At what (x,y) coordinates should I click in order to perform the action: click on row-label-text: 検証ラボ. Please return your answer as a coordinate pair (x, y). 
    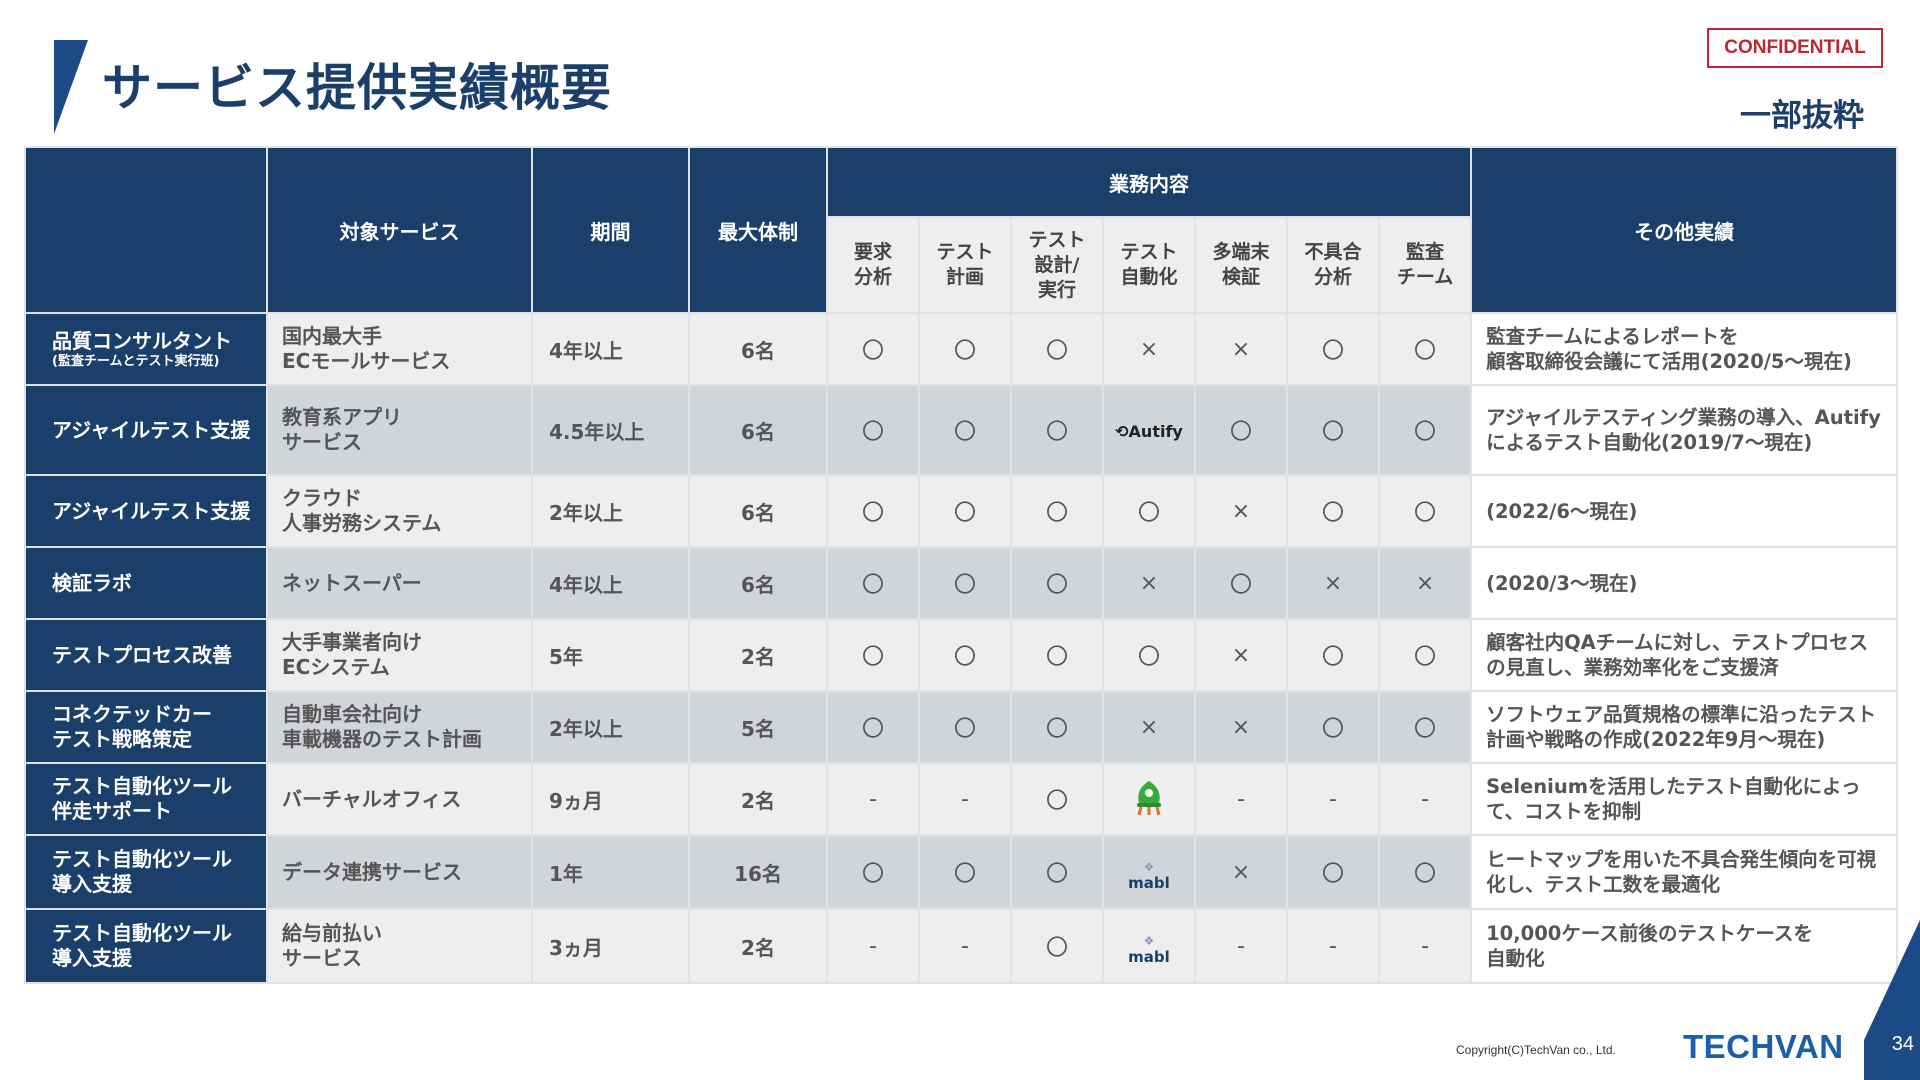
    Looking at the image, I should click on (92, 582).